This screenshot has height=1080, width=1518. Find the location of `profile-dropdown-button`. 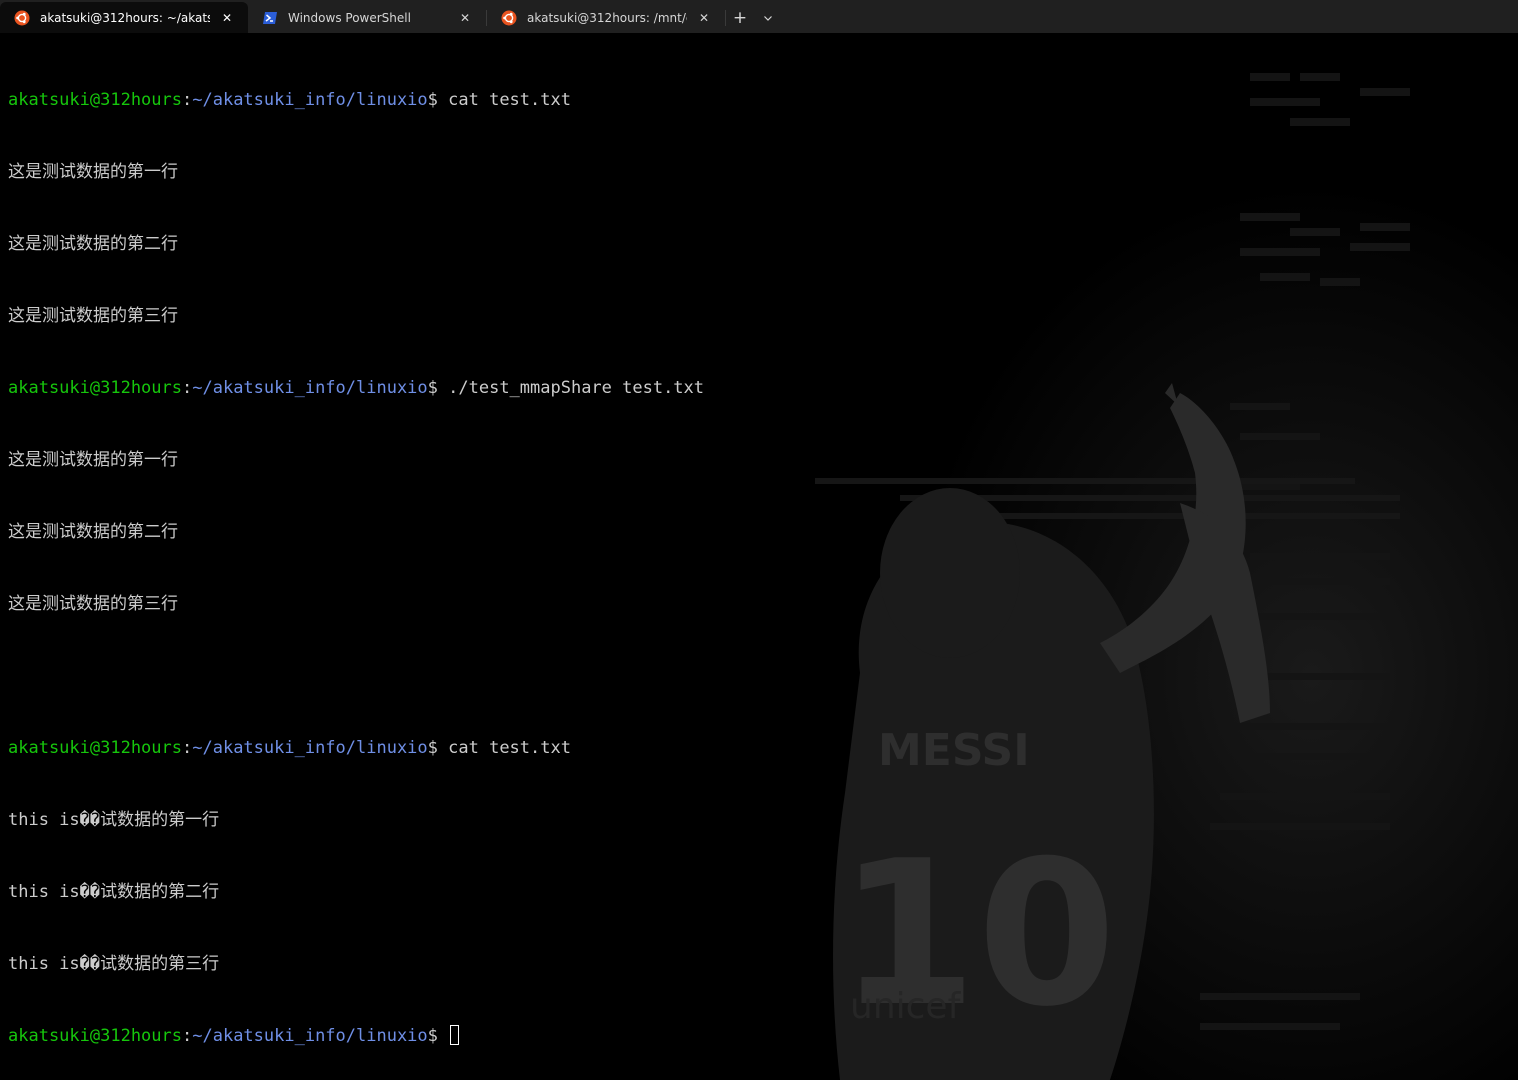

profile-dropdown-button is located at coordinates (768, 18).